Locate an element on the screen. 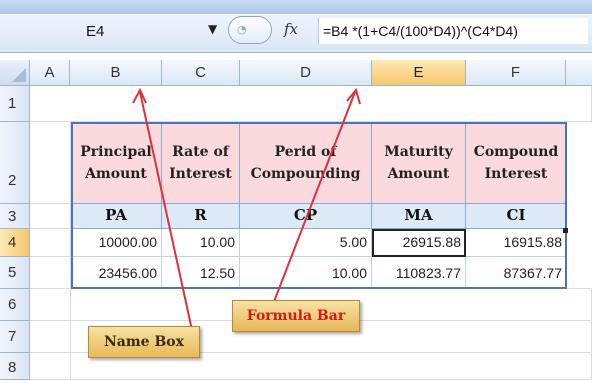 Image resolution: width=592 pixels, height=383 pixels. callout-name-box: Name Box is located at coordinates (144, 342).